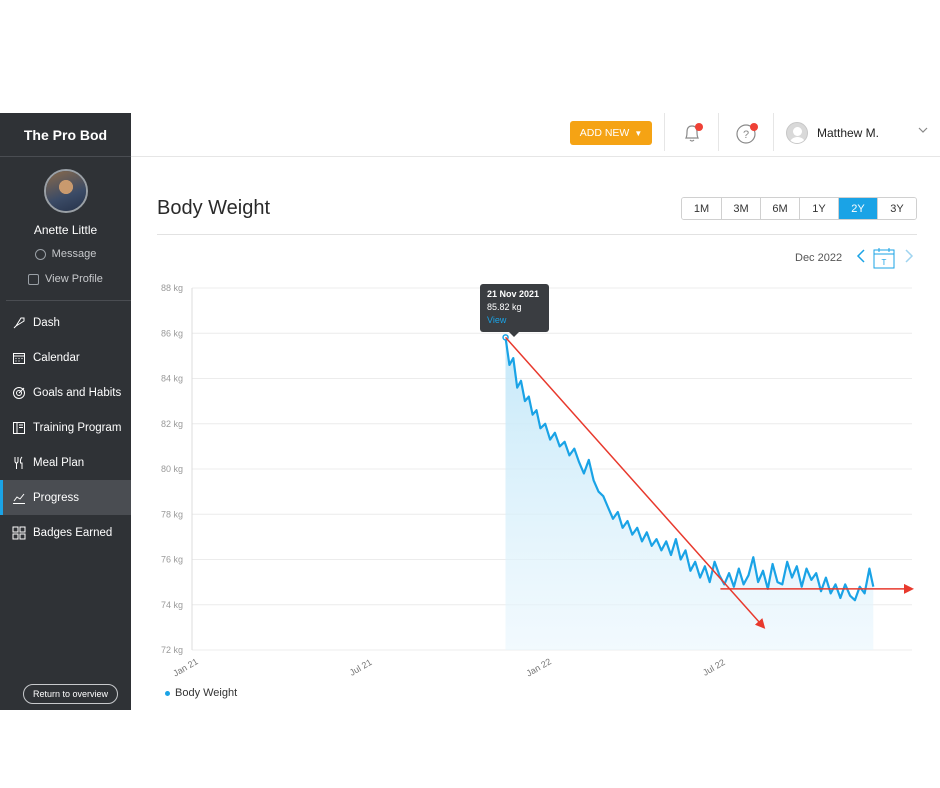 The height and width of the screenshot is (788, 940). What do you see at coordinates (185, 667) in the screenshot?
I see `x-tick-label: Jan 21` at bounding box center [185, 667].